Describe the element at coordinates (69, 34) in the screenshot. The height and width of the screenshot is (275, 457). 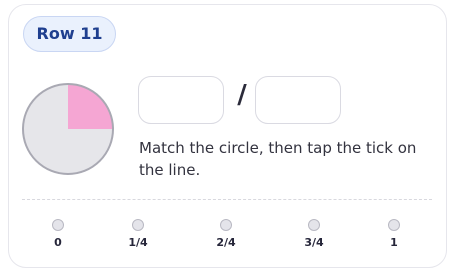
I see `row-badge: Row 11` at that location.